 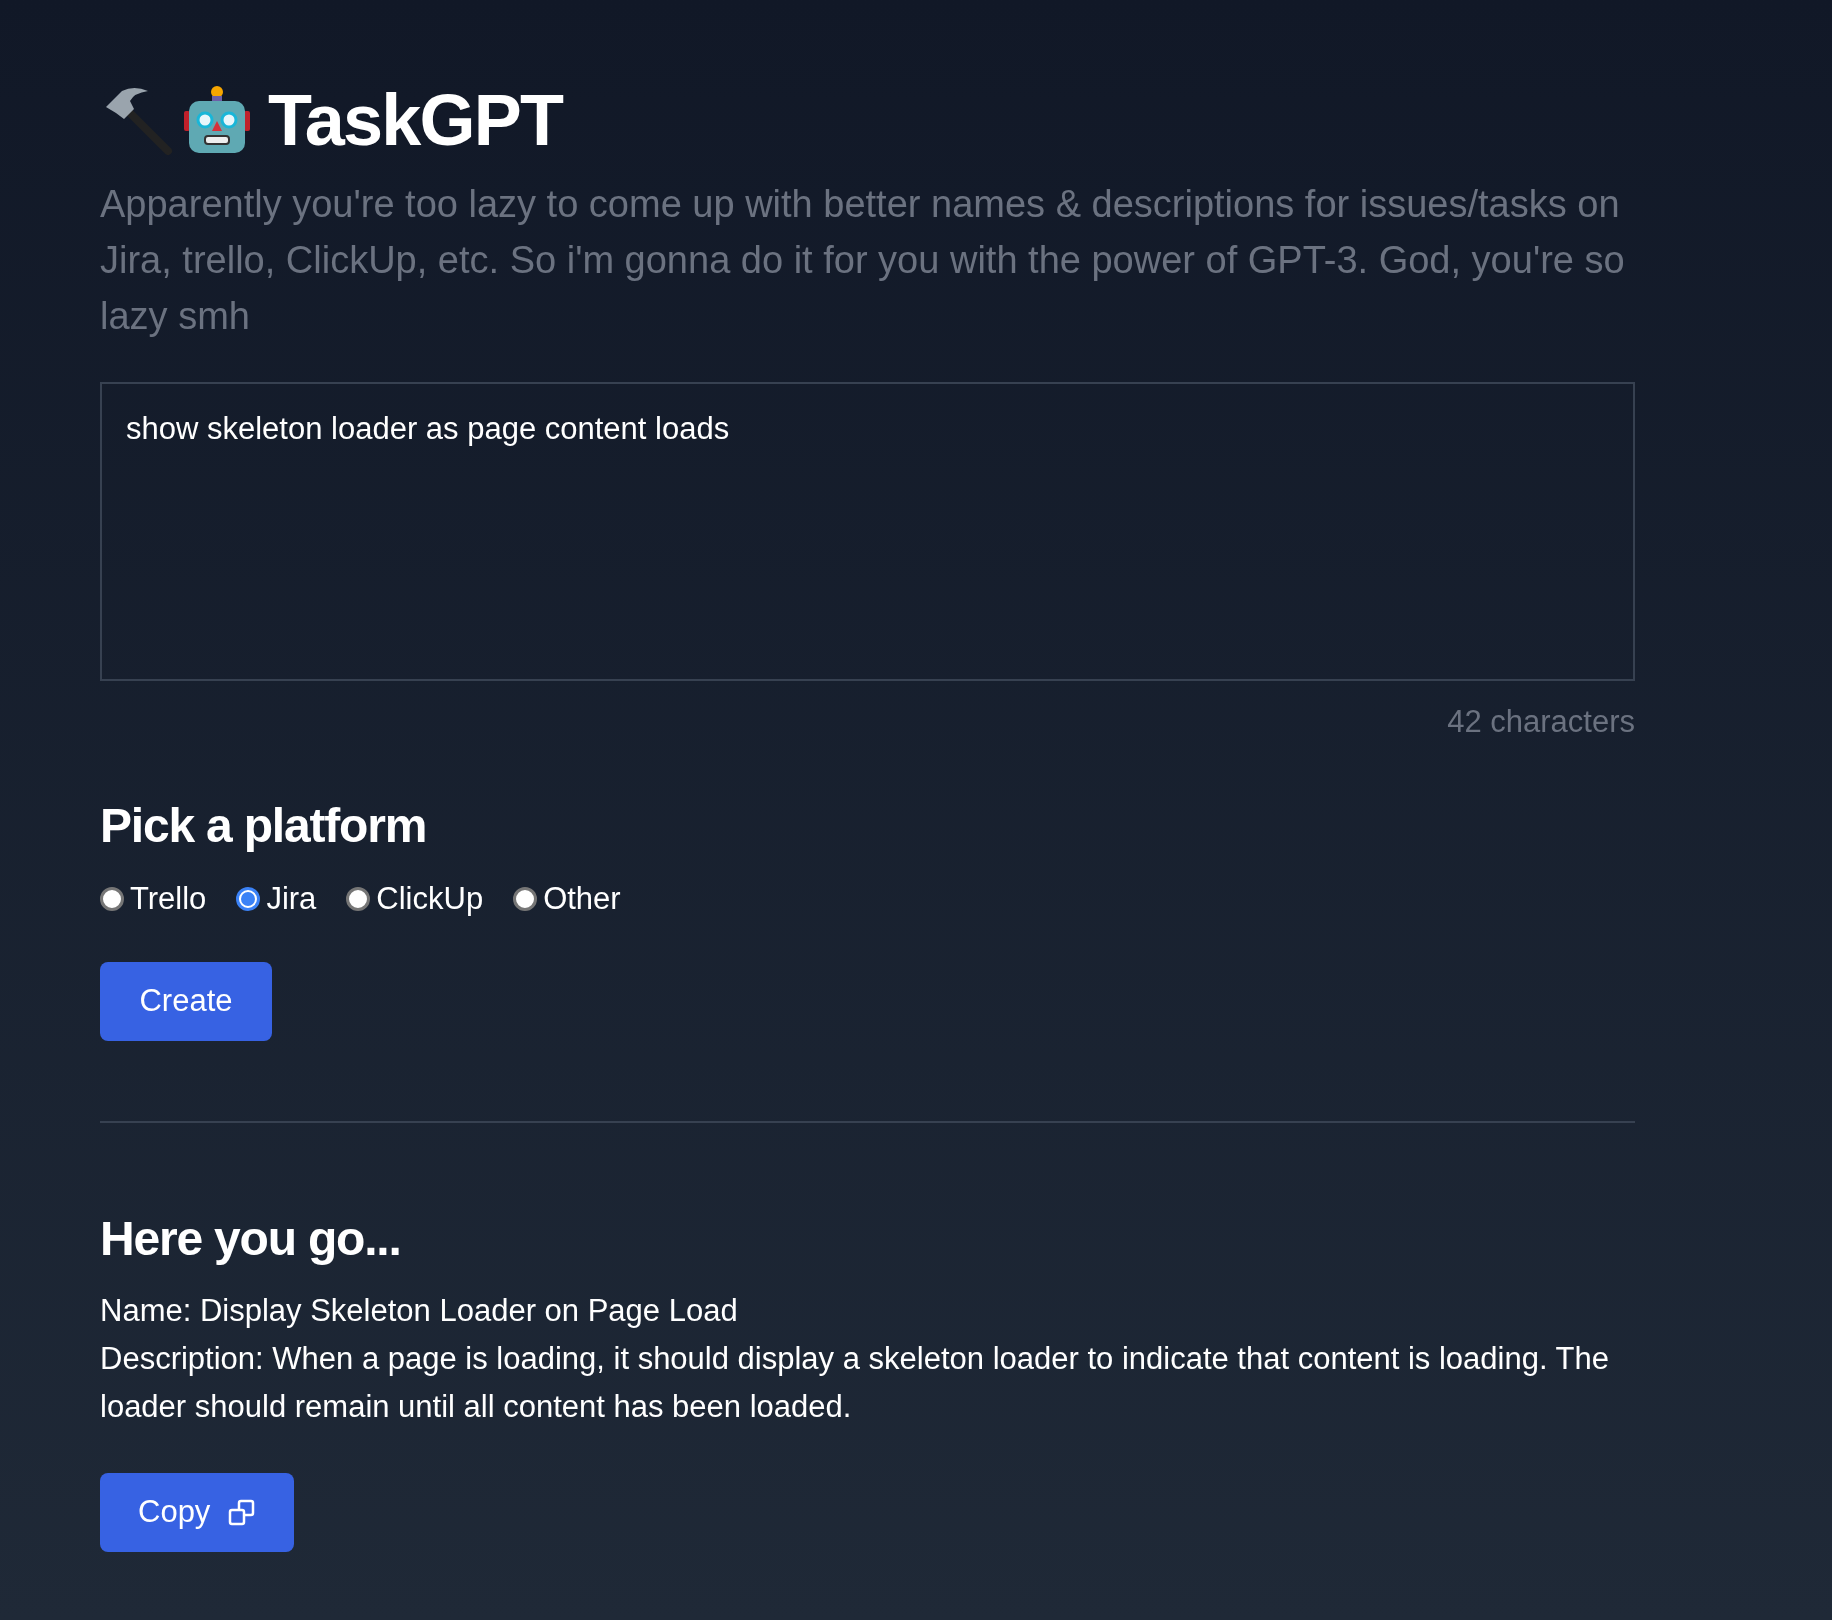 I want to click on app-description: Apparently you're too lazy to come up with better names & descriptions for issues/tasks on Jira, trello, ClickUp, etc. So i'm gonna do it for you with the power of GPT-3. God, you're so lazy smh, so click(x=863, y=260).